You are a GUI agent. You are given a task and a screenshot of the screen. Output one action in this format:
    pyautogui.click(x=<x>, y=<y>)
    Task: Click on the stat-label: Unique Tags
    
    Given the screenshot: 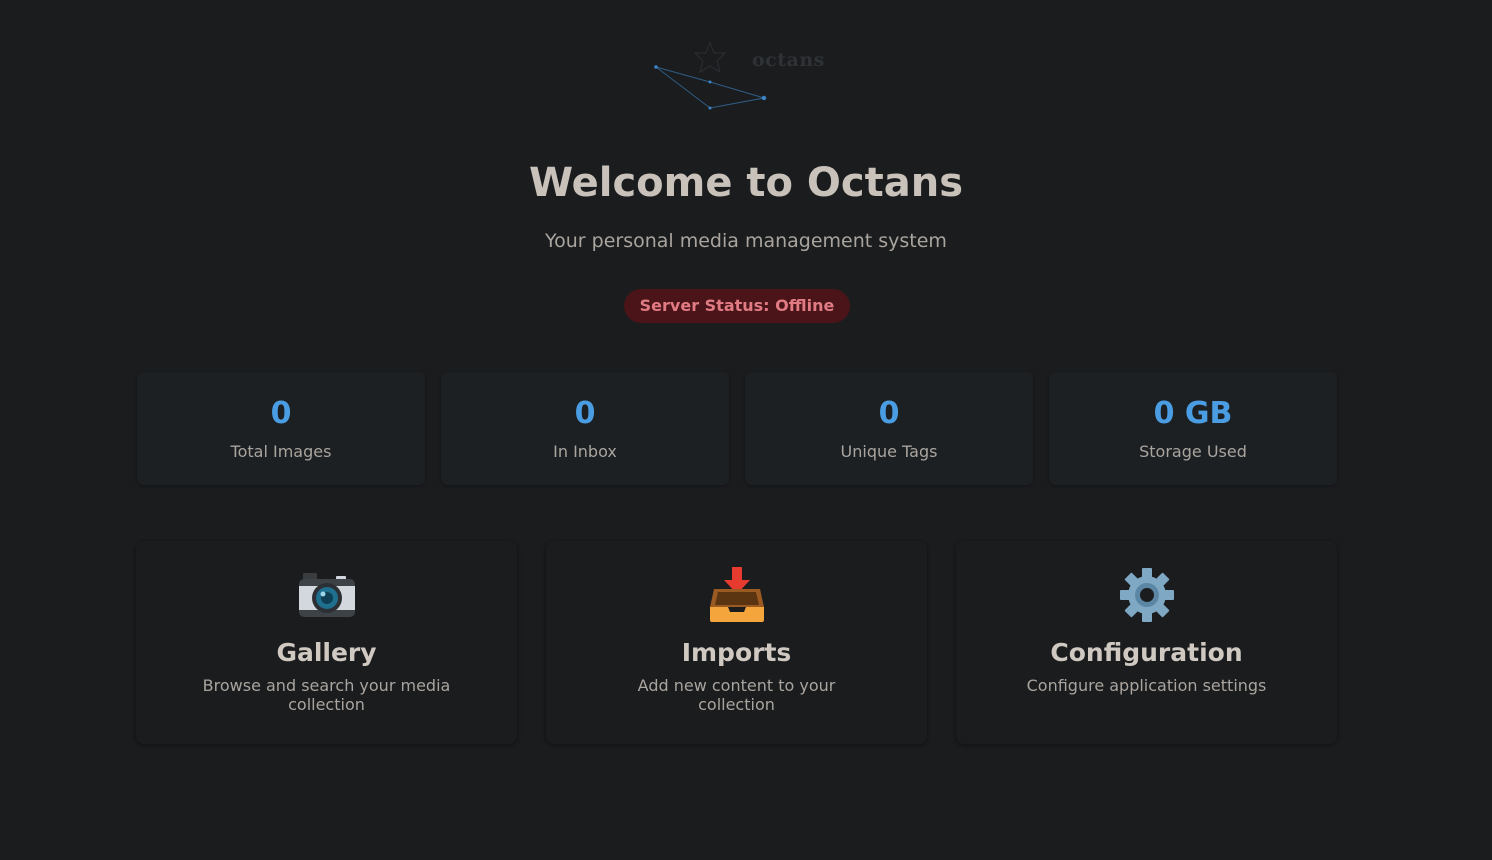 What is the action you would take?
    pyautogui.click(x=889, y=451)
    